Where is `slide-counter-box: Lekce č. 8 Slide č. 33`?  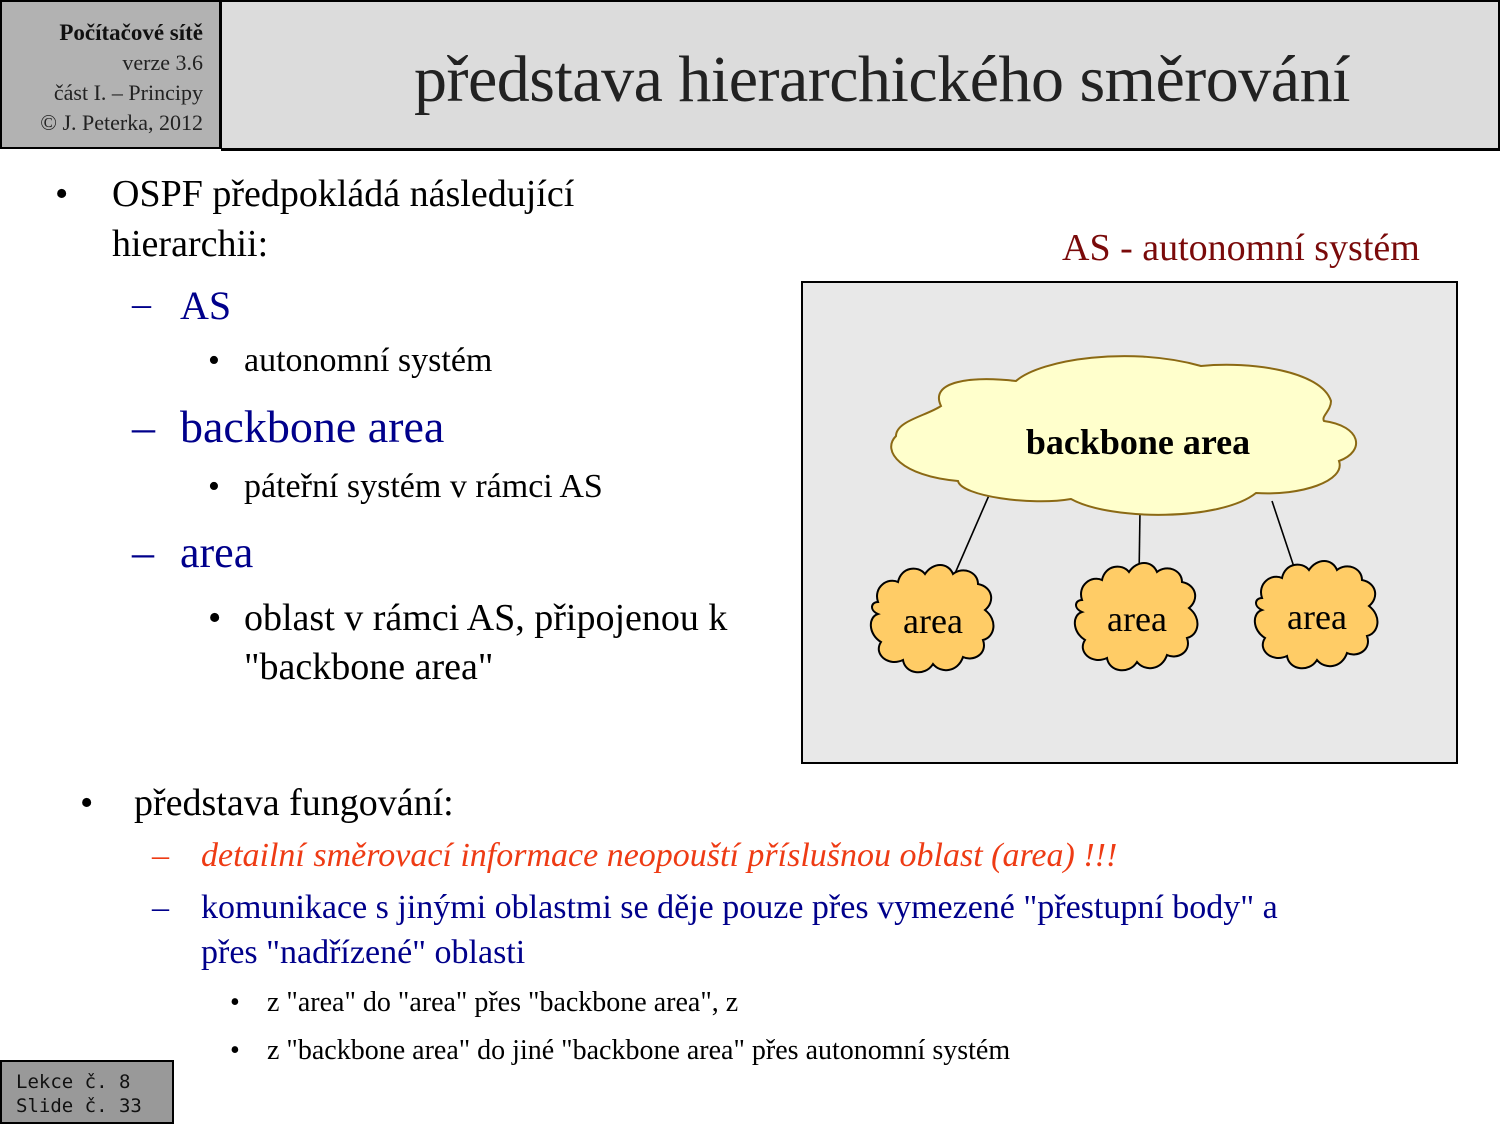
slide-counter-box: Lekce č. 8 Slide č. 33 is located at coordinates (87, 1092).